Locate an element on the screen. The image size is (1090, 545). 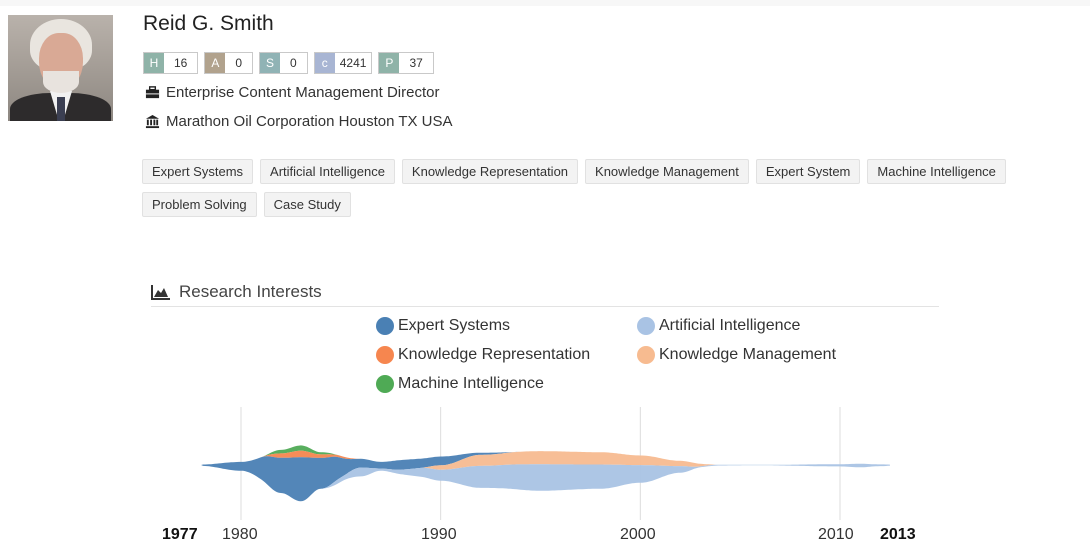
research-streamgraph is located at coordinates (540, 463).